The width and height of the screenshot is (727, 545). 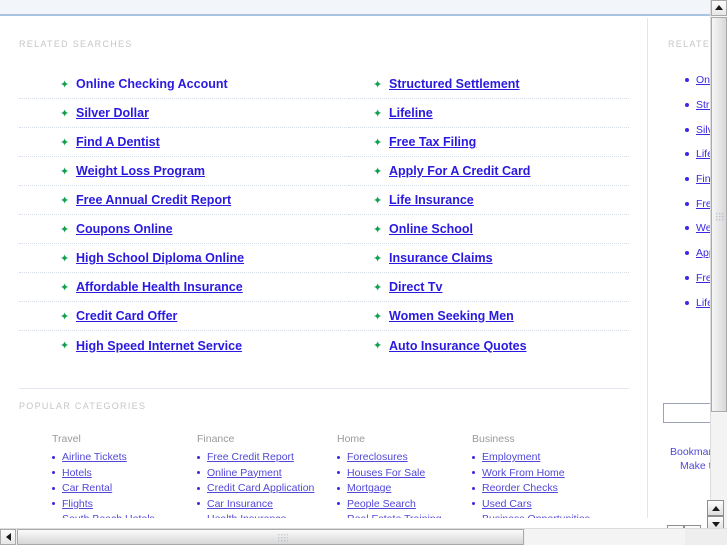 I want to click on list-item: ✦ Auto Insurance Quotes, so click(x=489, y=345).